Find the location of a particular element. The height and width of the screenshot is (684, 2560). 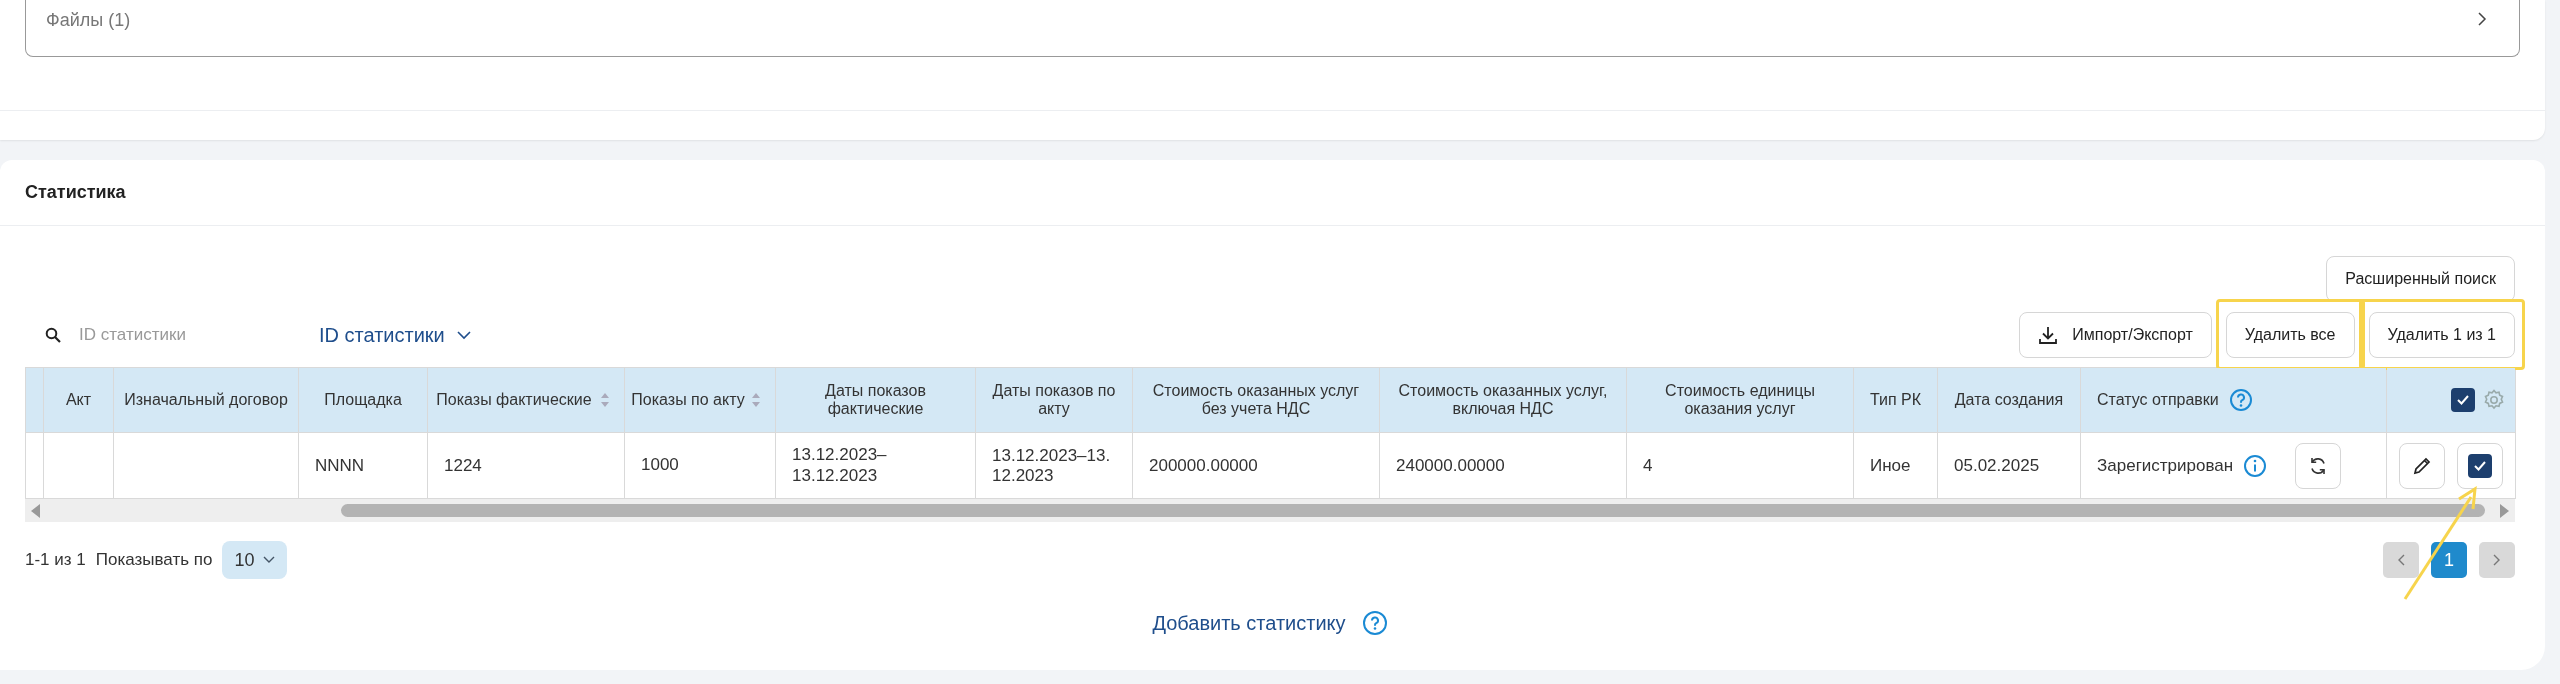

search-field: ID статистики is located at coordinates (159, 335).